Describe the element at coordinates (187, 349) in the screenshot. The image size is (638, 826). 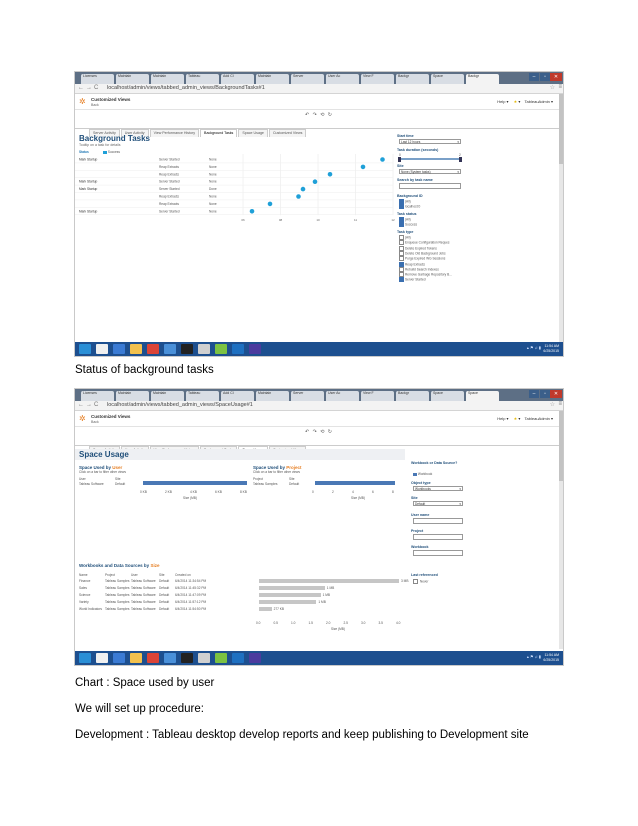
I see `terminal-icon` at that location.